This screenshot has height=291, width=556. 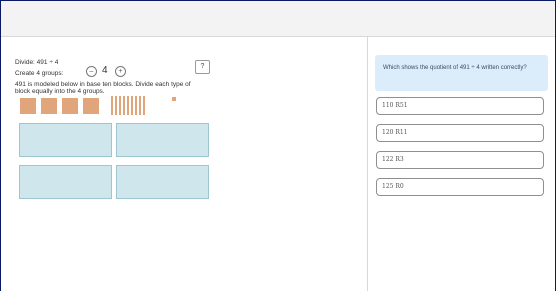 What do you see at coordinates (37, 62) in the screenshot?
I see `problem-title: Divide: 491 ÷ 4` at bounding box center [37, 62].